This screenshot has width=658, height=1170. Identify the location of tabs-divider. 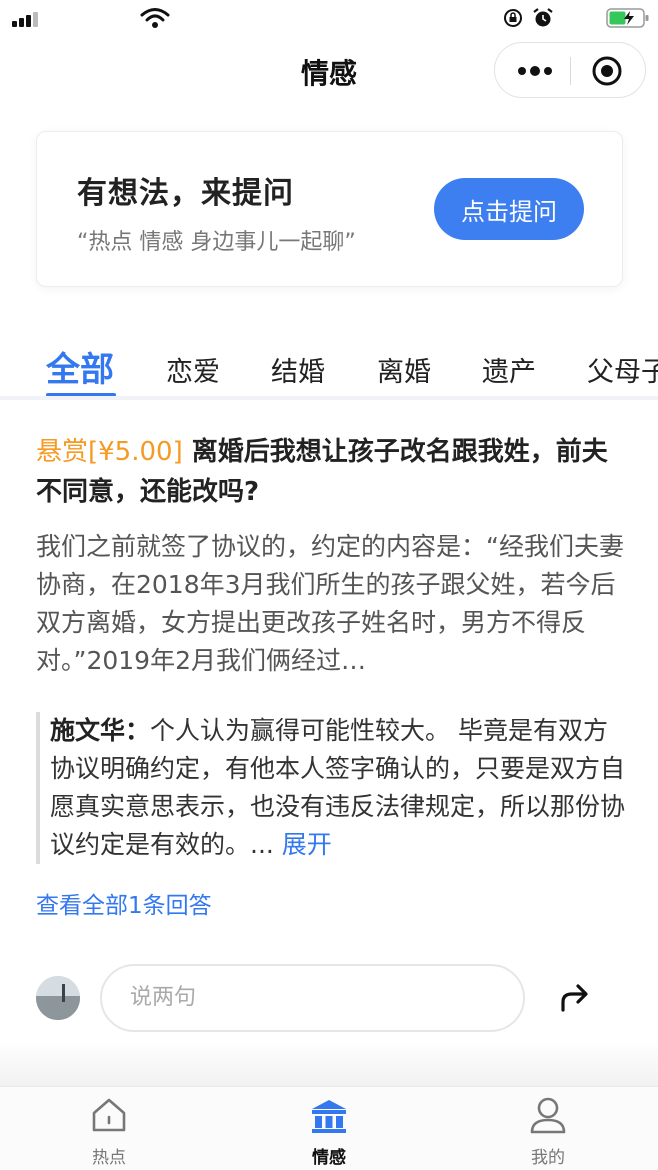
(329, 398).